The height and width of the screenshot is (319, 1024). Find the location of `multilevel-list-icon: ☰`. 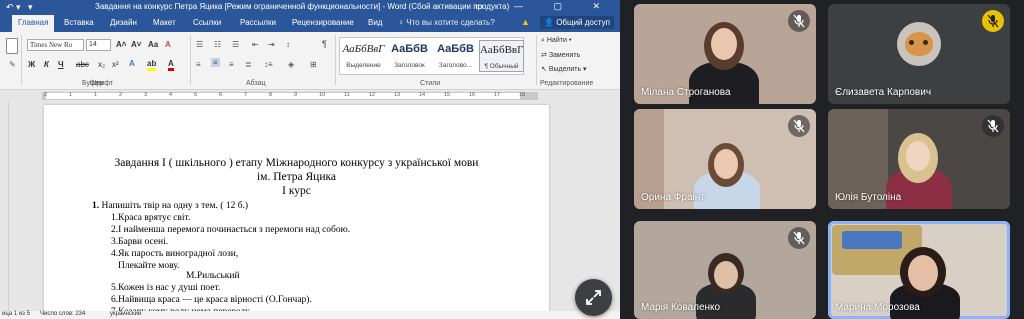

multilevel-list-icon: ☰ is located at coordinates (235, 44).